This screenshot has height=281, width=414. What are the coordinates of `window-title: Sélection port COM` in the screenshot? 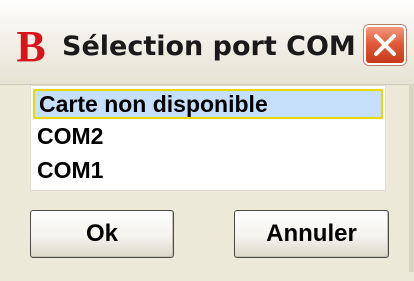 It's located at (209, 46).